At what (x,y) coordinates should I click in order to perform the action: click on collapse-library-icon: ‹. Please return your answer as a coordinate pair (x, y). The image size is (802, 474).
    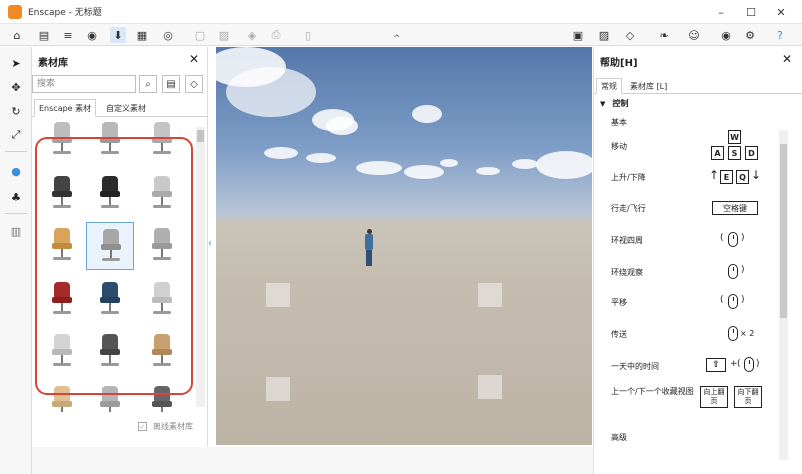
    Looking at the image, I should click on (210, 243).